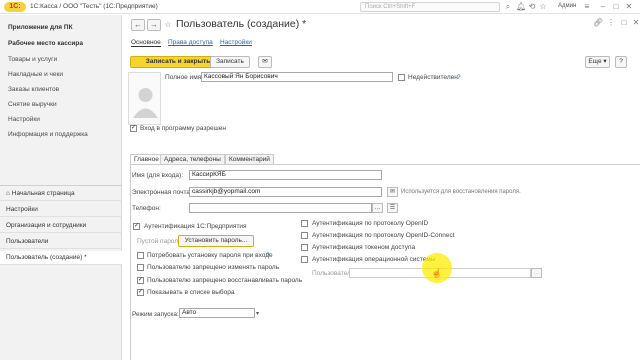 The width and height of the screenshot is (640, 360). I want to click on menu-icon: ≡, so click(587, 7).